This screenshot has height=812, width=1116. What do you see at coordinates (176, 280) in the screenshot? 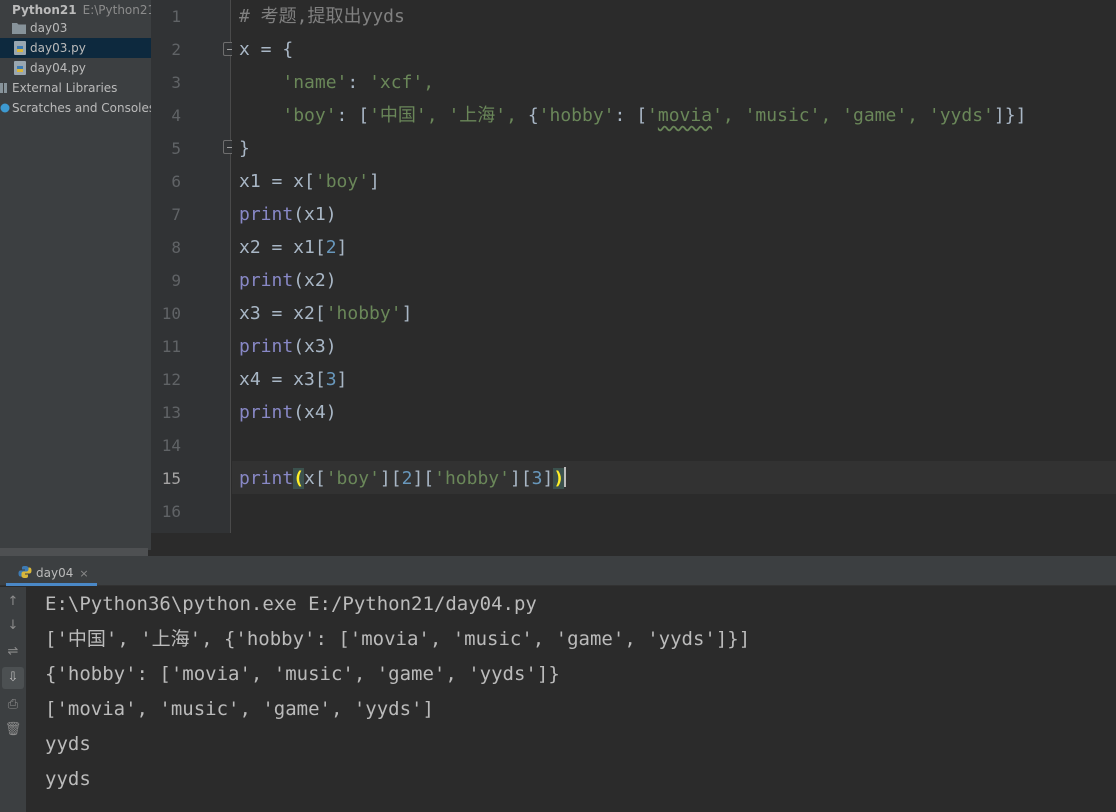
I see `line-number: 9` at bounding box center [176, 280].